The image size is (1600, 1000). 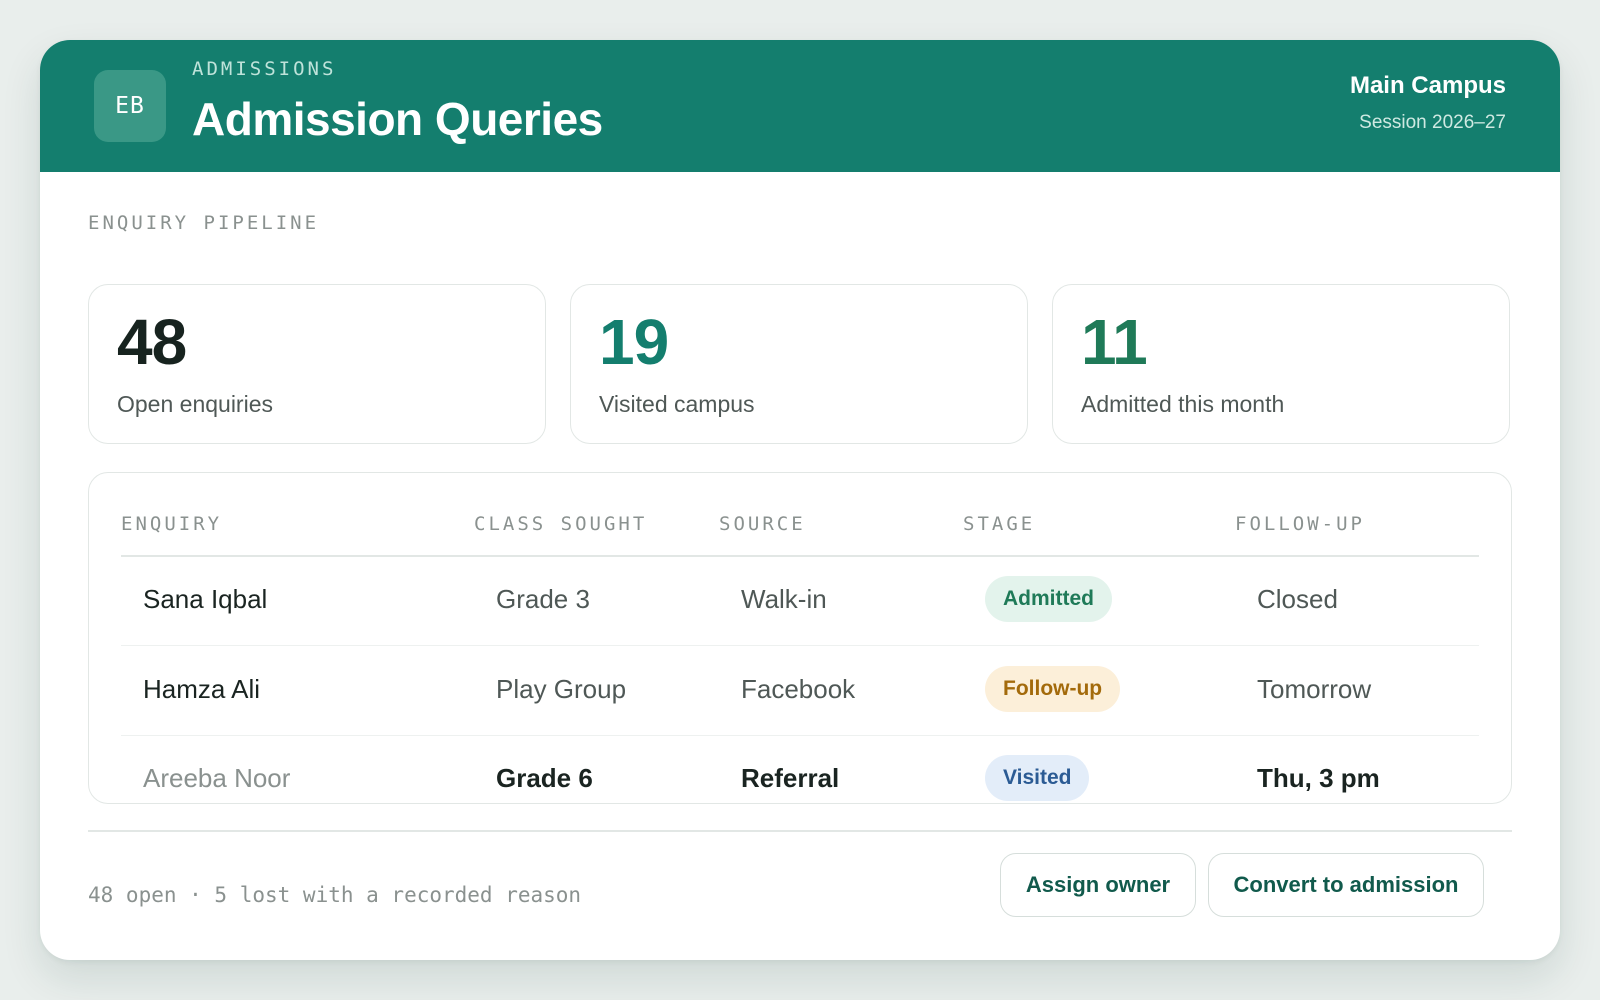 What do you see at coordinates (634, 342) in the screenshot?
I see `stat-value: 19` at bounding box center [634, 342].